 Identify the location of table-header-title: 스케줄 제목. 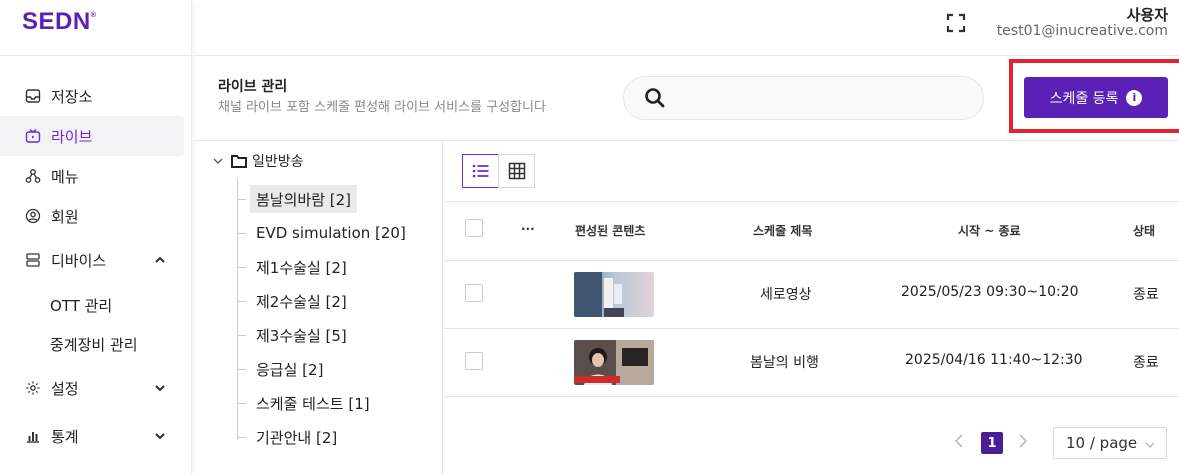
(783, 231).